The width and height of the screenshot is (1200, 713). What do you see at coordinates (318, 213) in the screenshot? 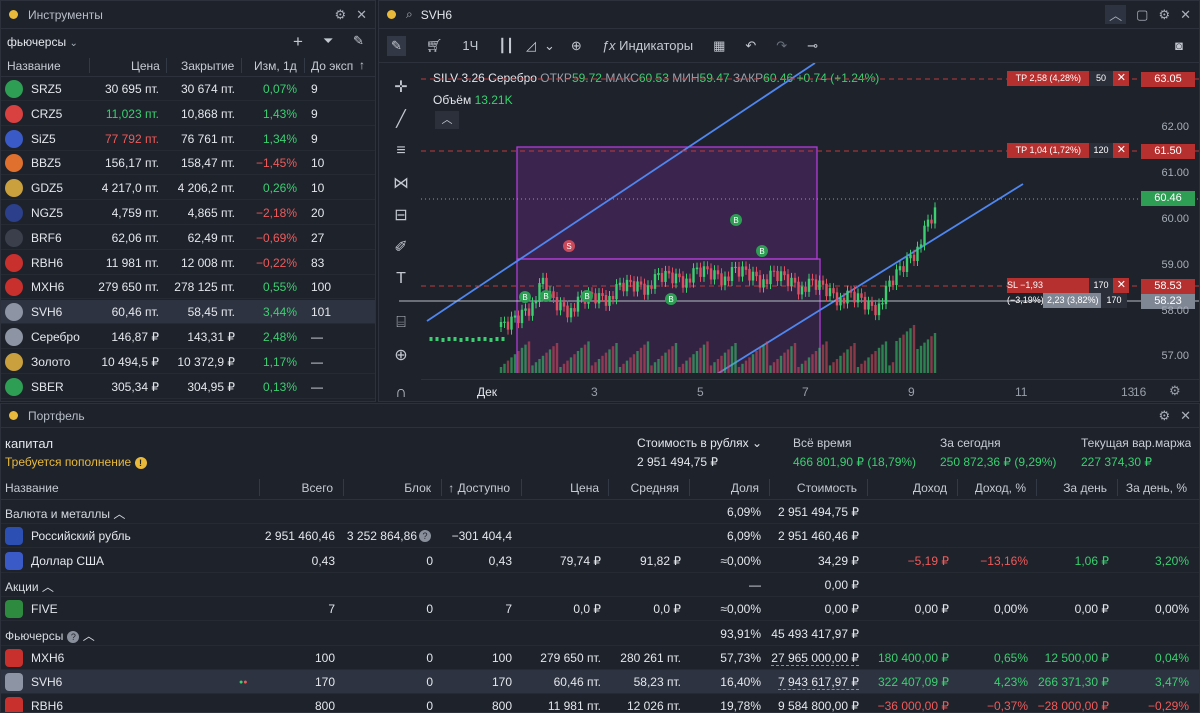
I see `instrument-expiry: 20` at bounding box center [318, 213].